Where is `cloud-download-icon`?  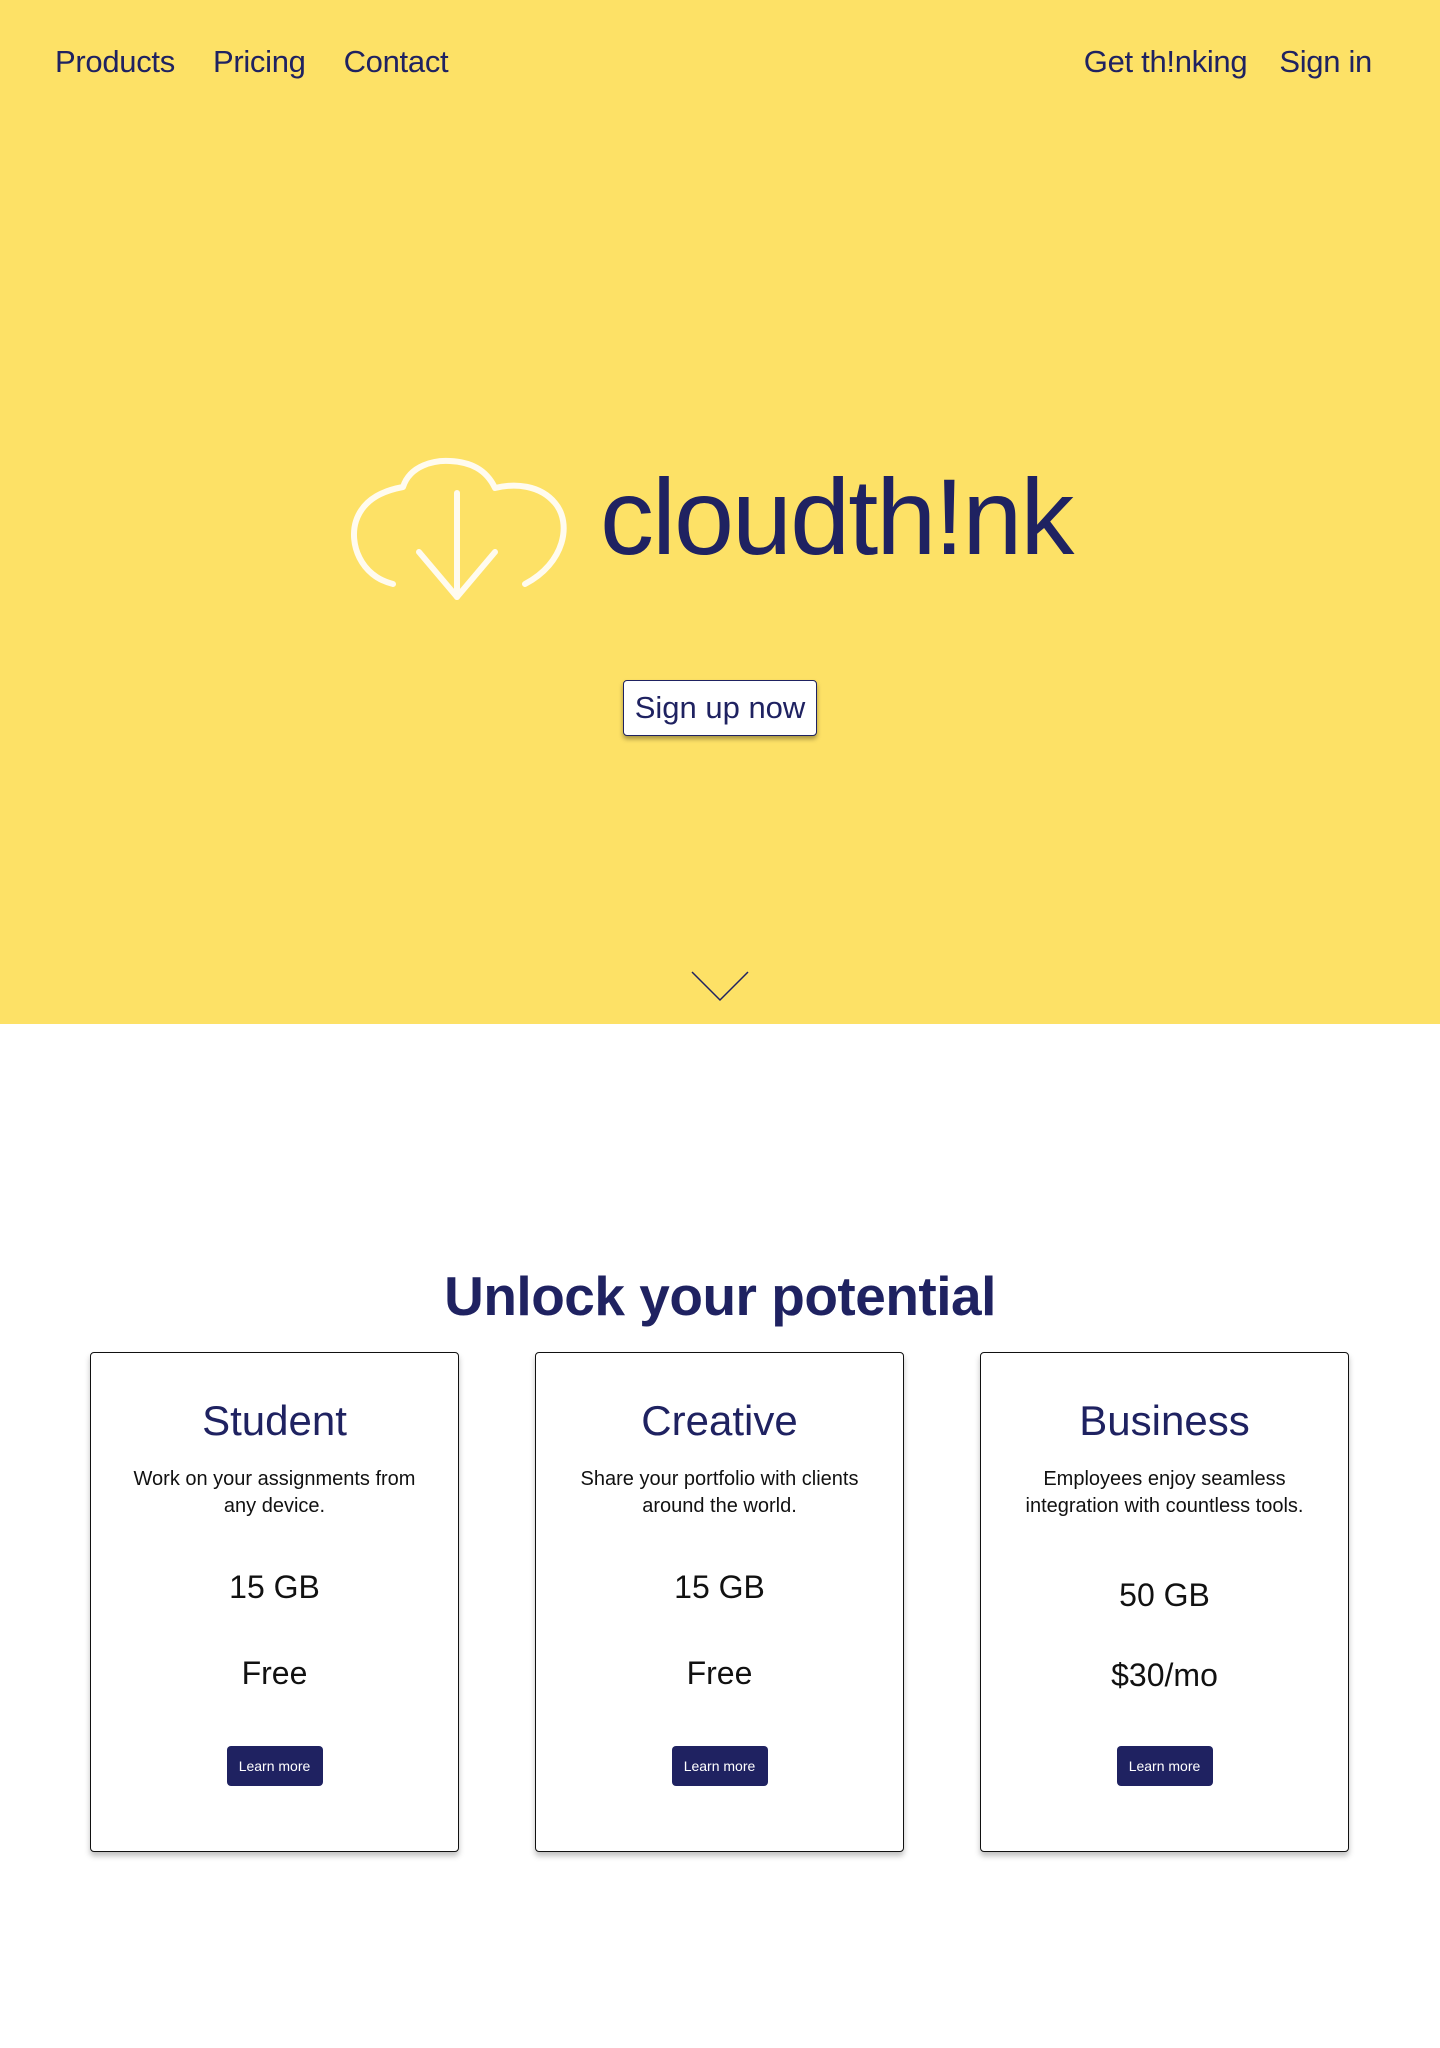
cloud-download-icon is located at coordinates (458, 528).